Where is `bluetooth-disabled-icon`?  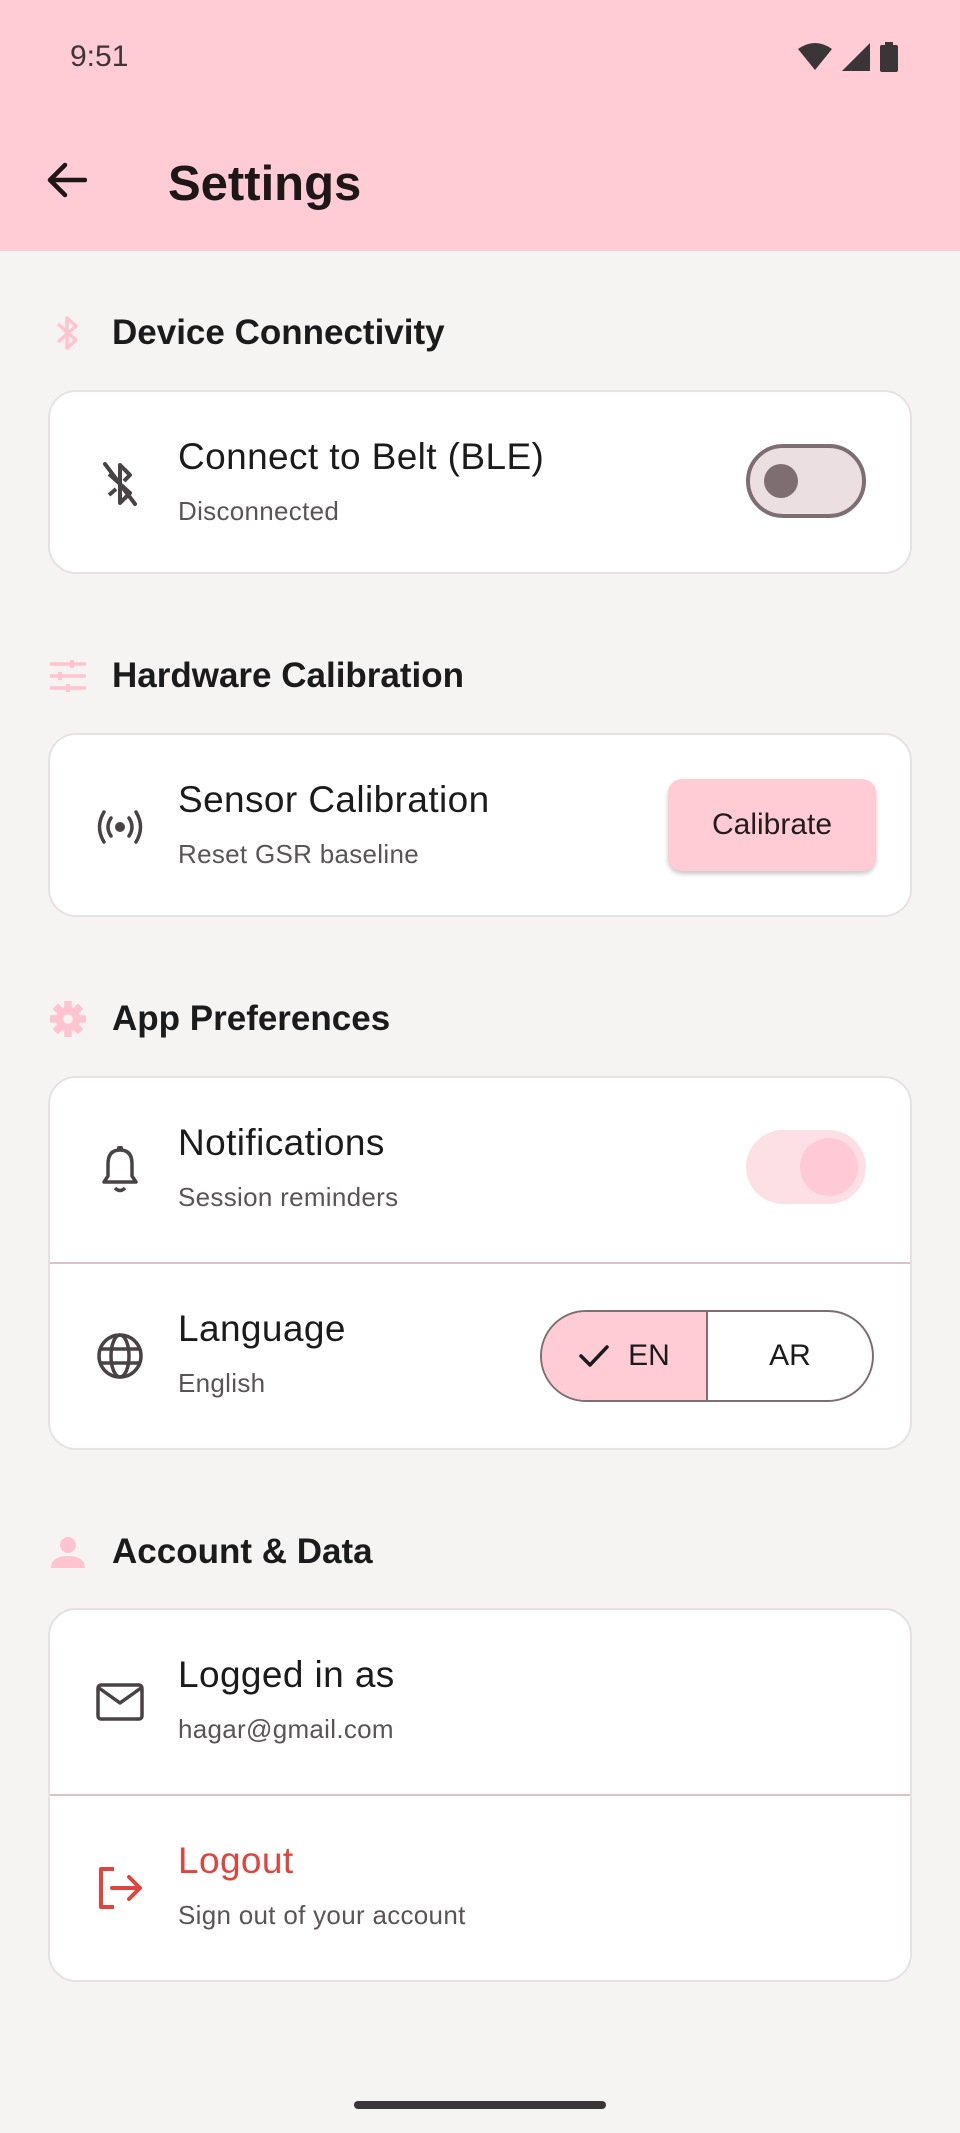 bluetooth-disabled-icon is located at coordinates (120, 484).